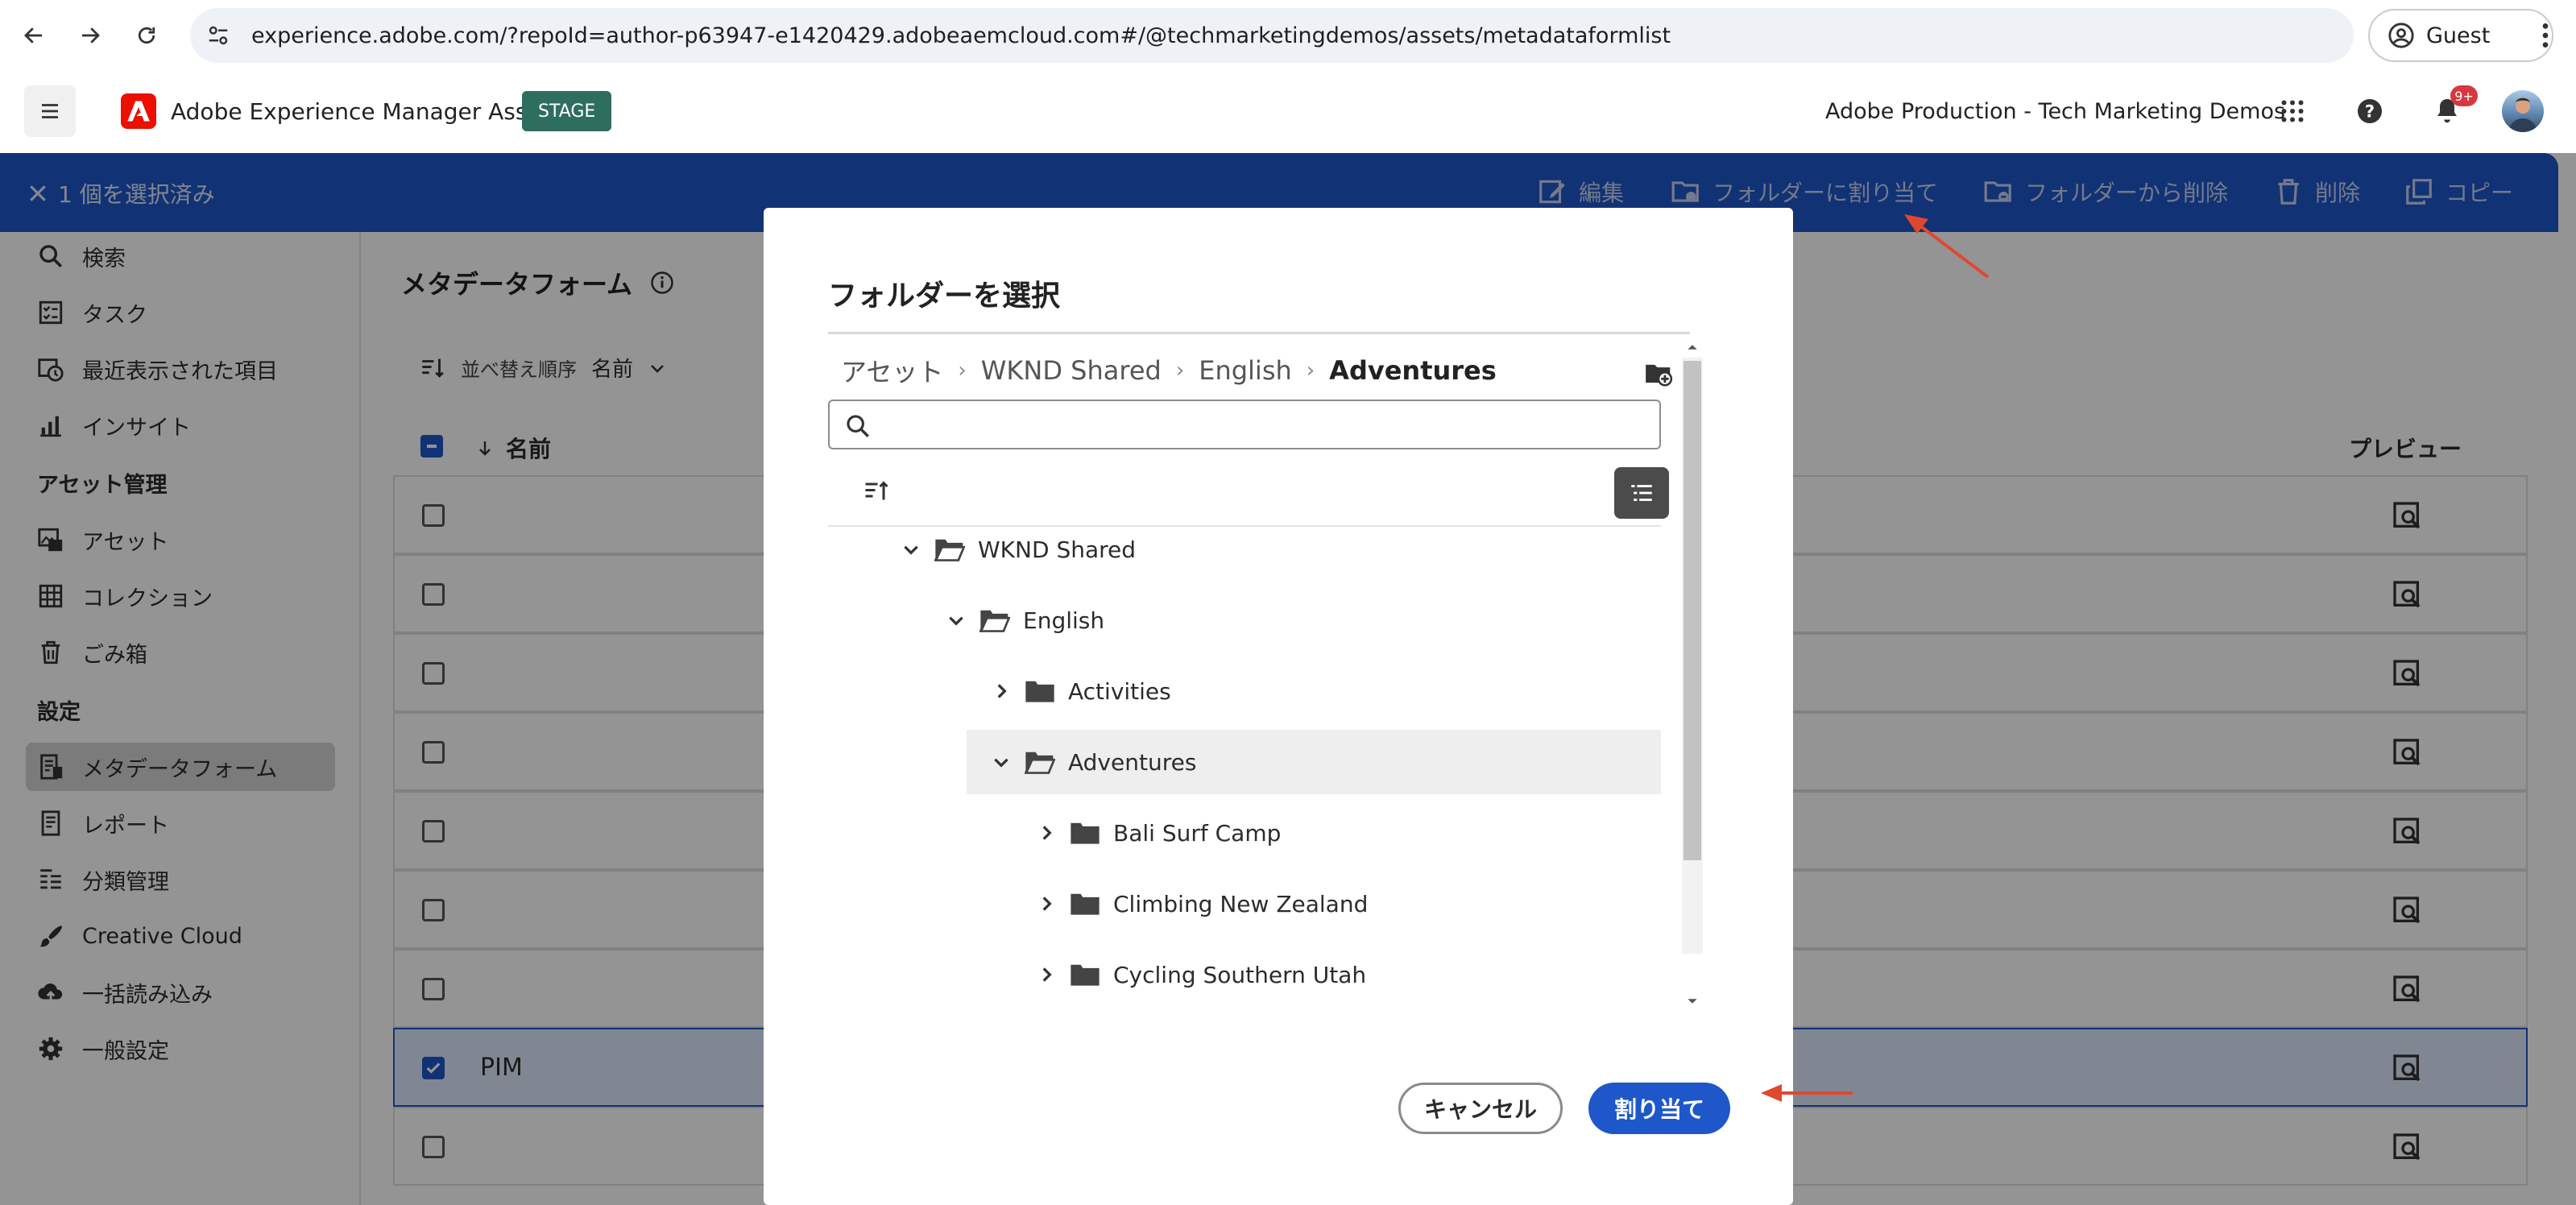 The width and height of the screenshot is (2576, 1205). Describe the element at coordinates (1480, 1108) in the screenshot. I see `cancel-button: キャンセル` at that location.